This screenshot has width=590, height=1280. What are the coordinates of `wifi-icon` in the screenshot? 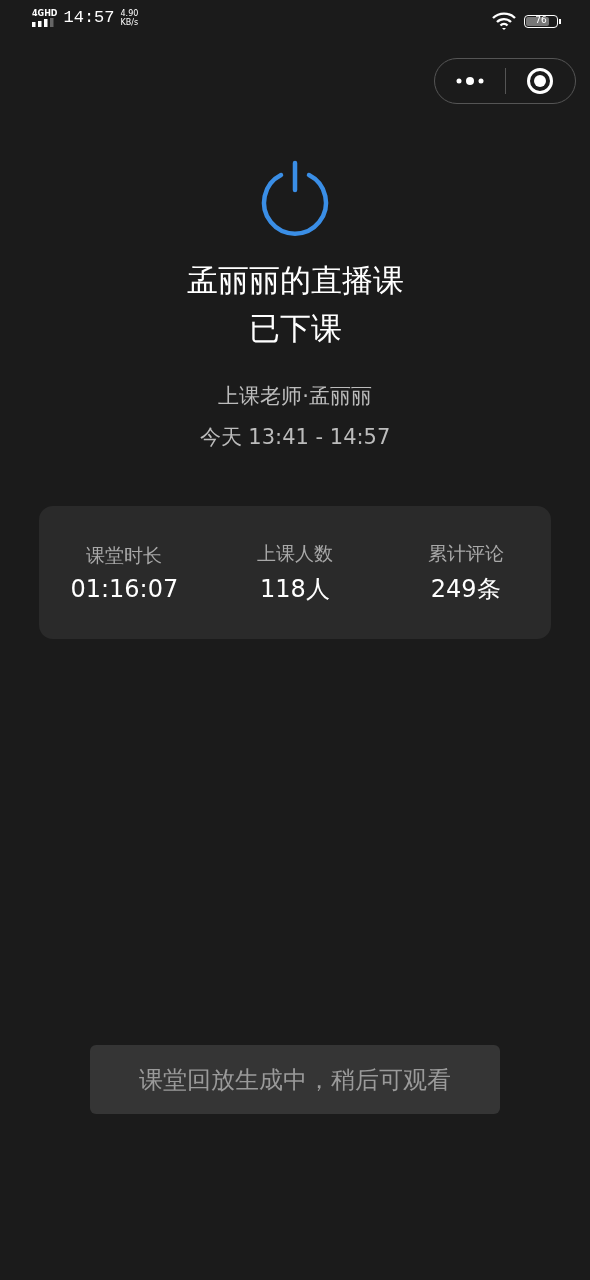 It's located at (504, 21).